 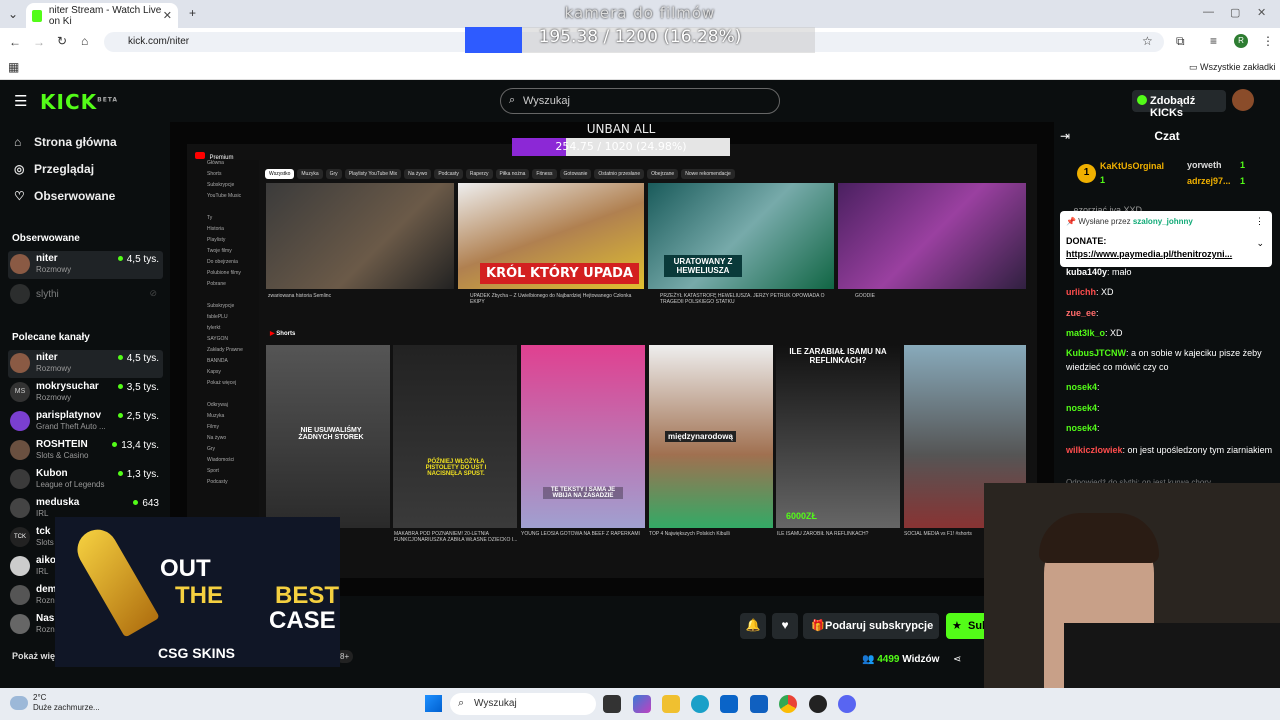 What do you see at coordinates (1180, 41) in the screenshot?
I see `extensions-icon: ⧉` at bounding box center [1180, 41].